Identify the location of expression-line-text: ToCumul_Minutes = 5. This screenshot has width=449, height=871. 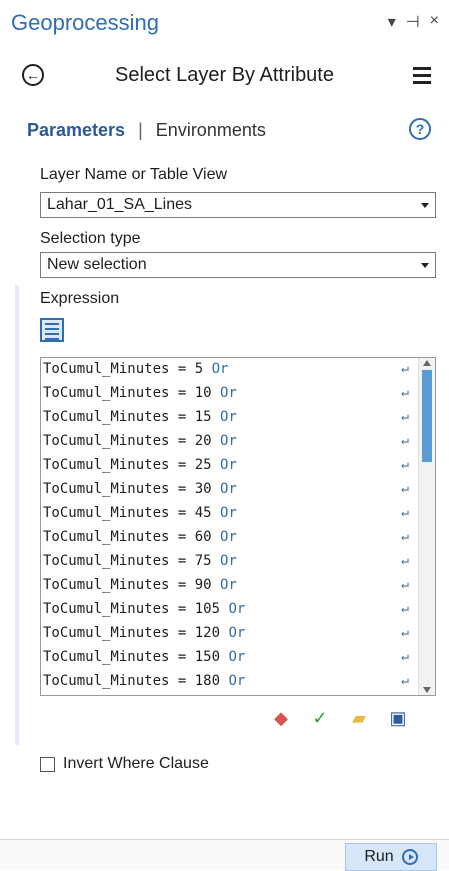
(127, 369).